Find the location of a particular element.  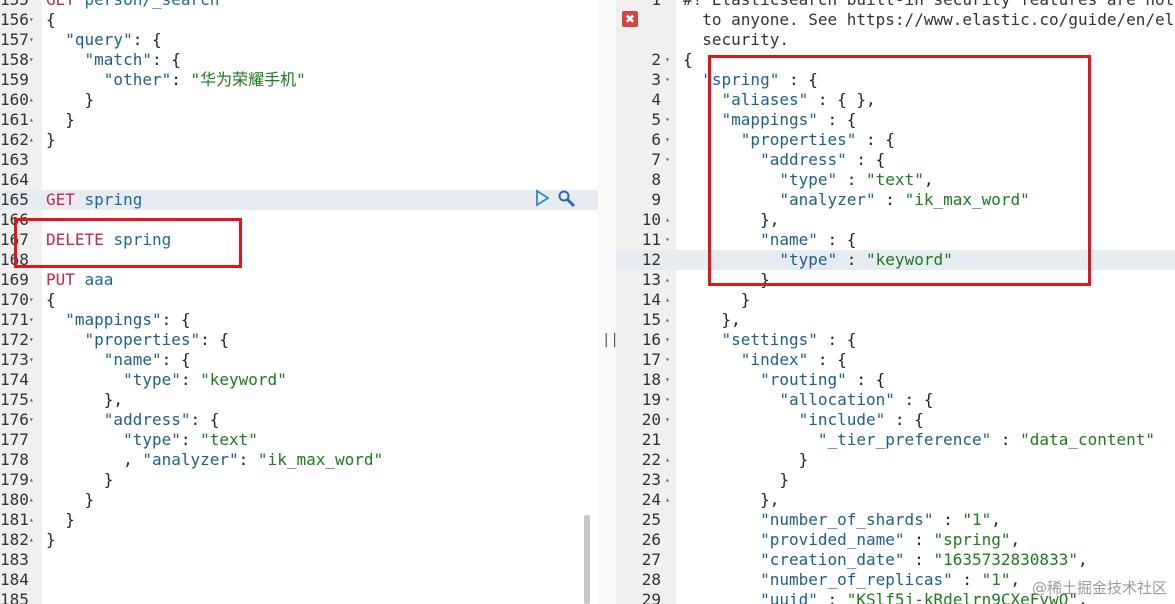

code-line: 165 GET spring is located at coordinates (299, 200).